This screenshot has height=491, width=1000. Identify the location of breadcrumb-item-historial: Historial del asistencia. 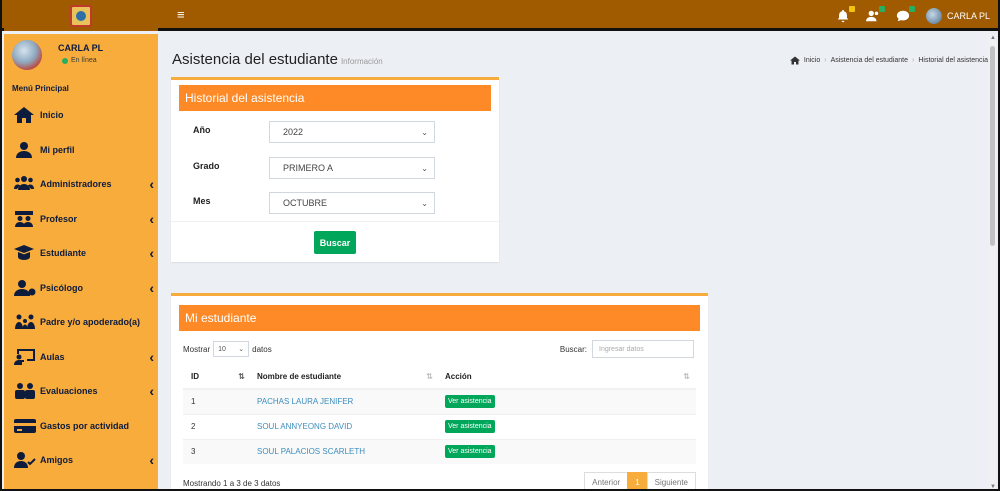
(953, 60).